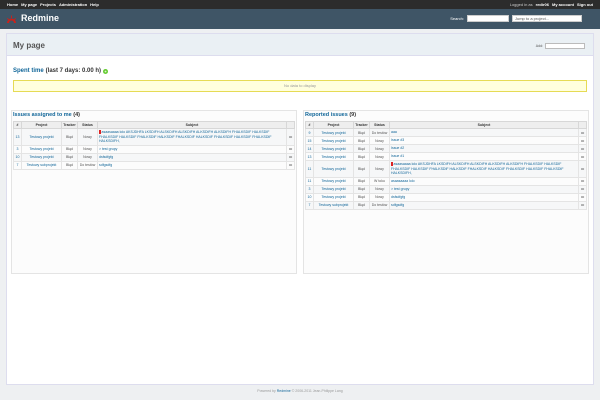  What do you see at coordinates (563, 4) in the screenshot?
I see `my-account-link: My account` at bounding box center [563, 4].